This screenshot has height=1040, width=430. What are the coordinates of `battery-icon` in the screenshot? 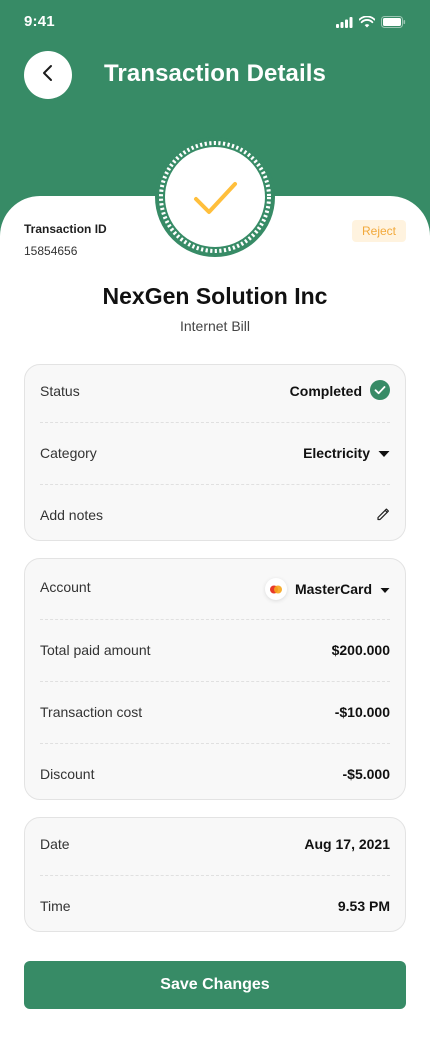 It's located at (393, 24).